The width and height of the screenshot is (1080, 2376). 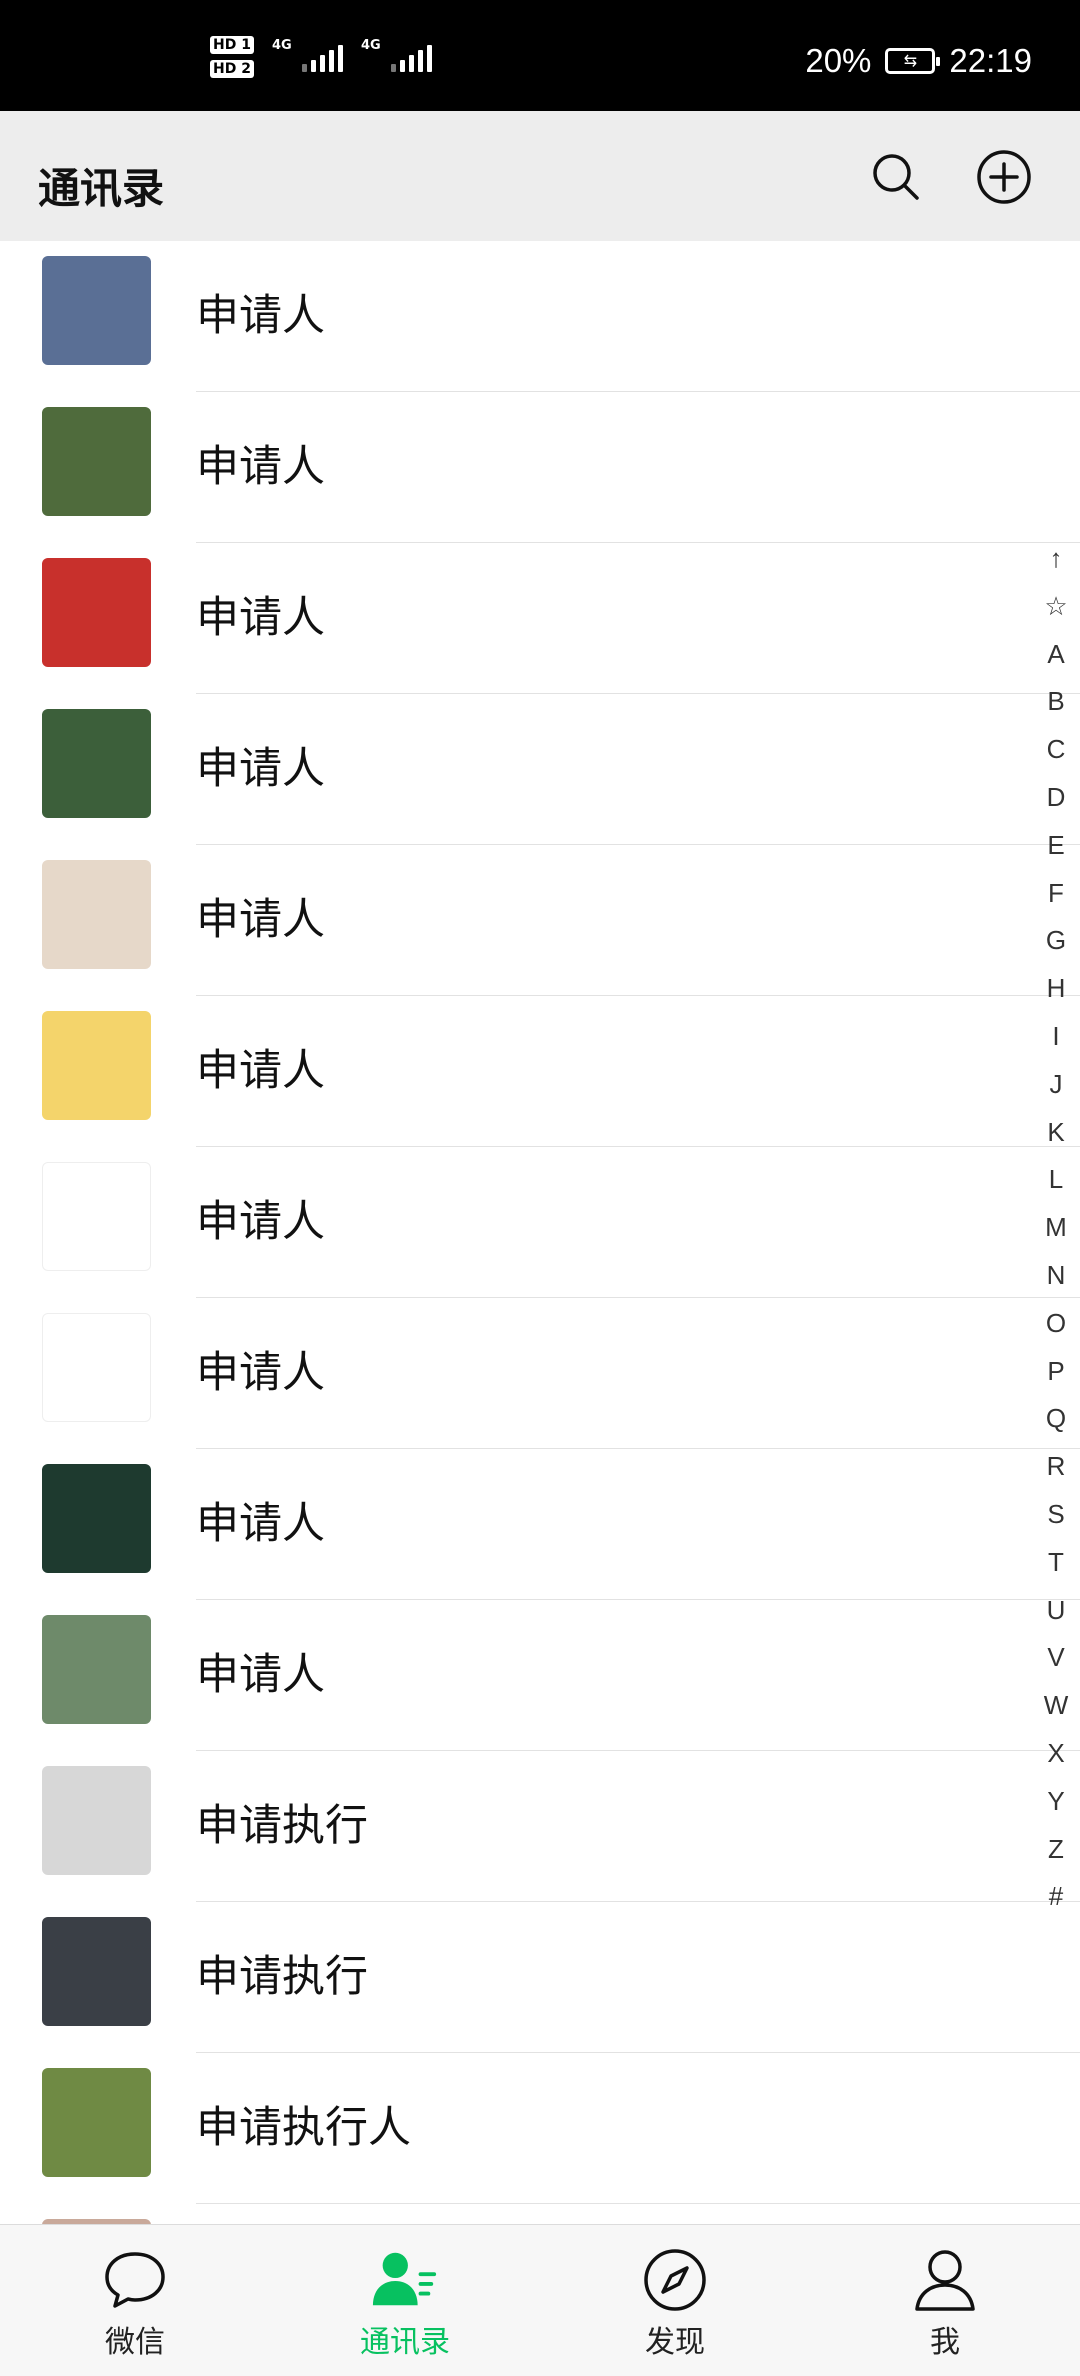 What do you see at coordinates (307, 55) in the screenshot?
I see `signal-icon: 4G` at bounding box center [307, 55].